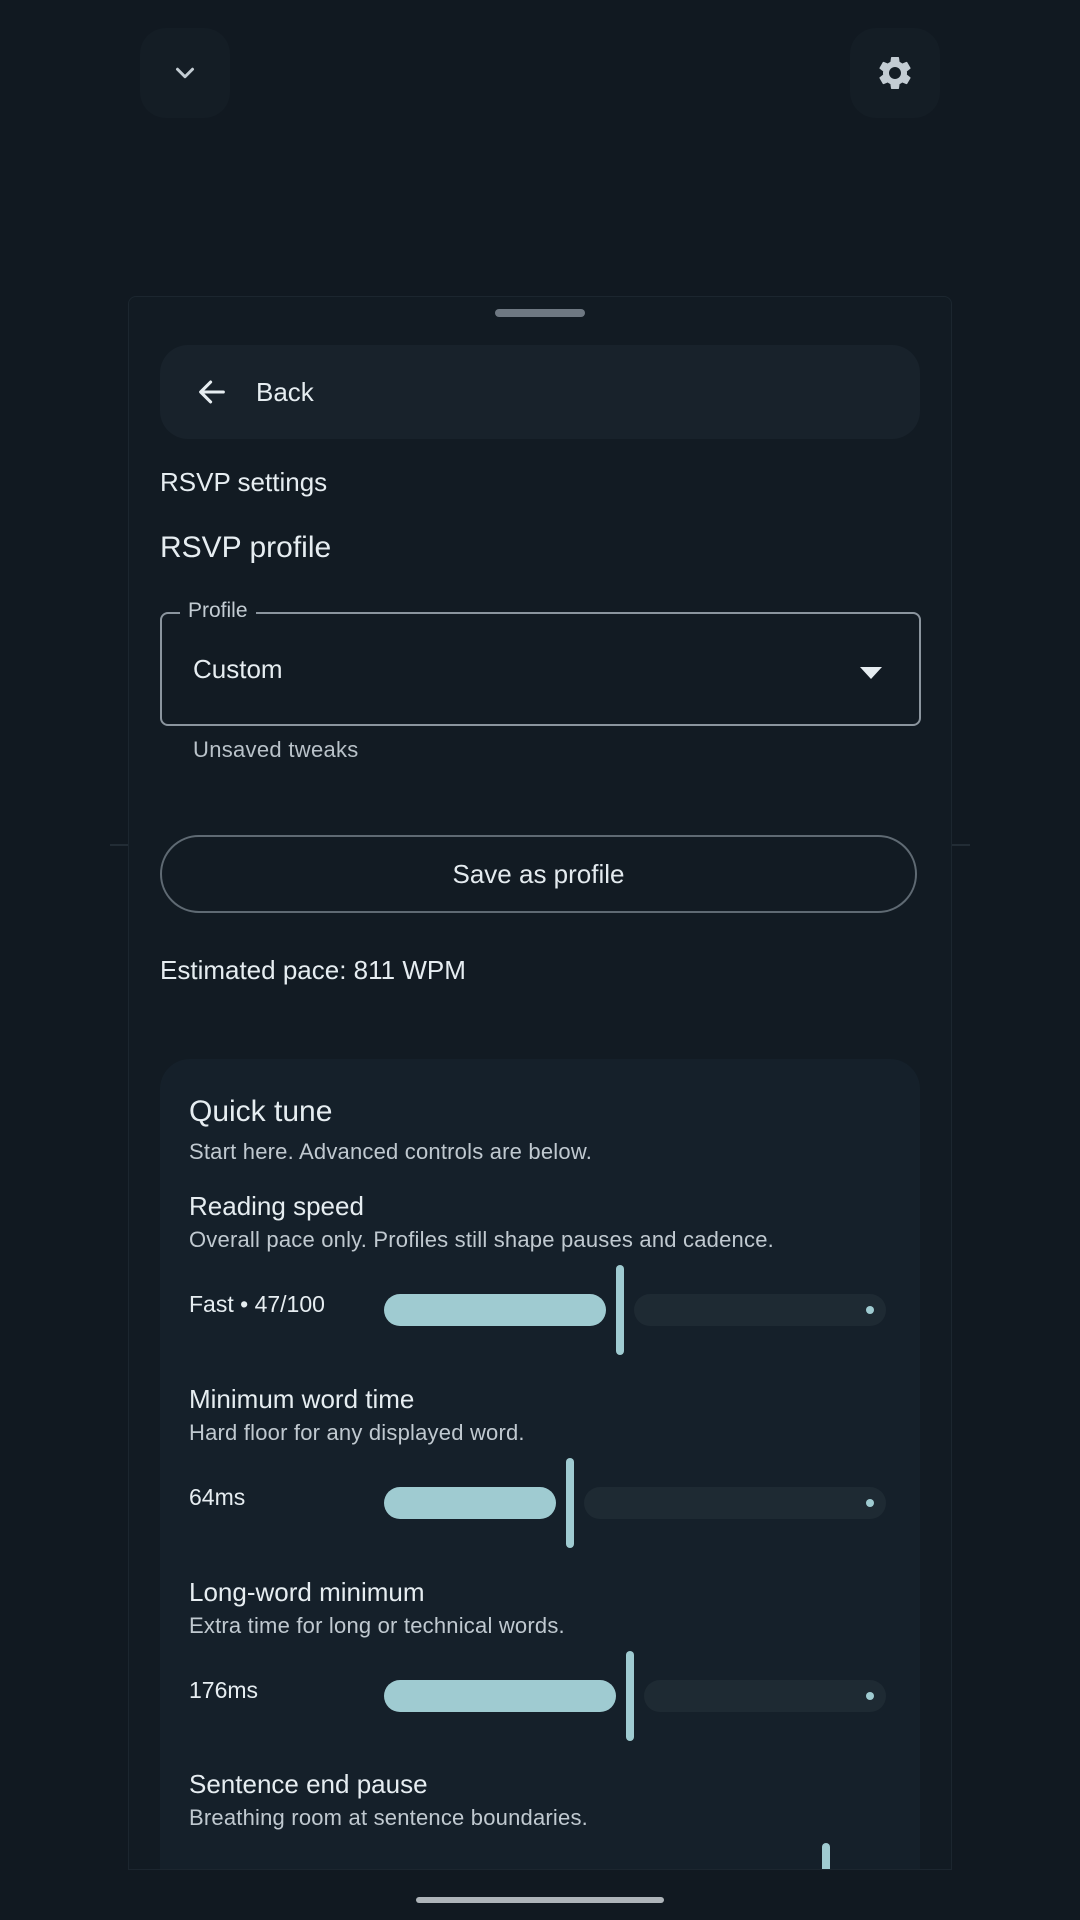  What do you see at coordinates (391, 1151) in the screenshot?
I see `quick-tune-subtitle: Start here. Advanced controls are below.` at bounding box center [391, 1151].